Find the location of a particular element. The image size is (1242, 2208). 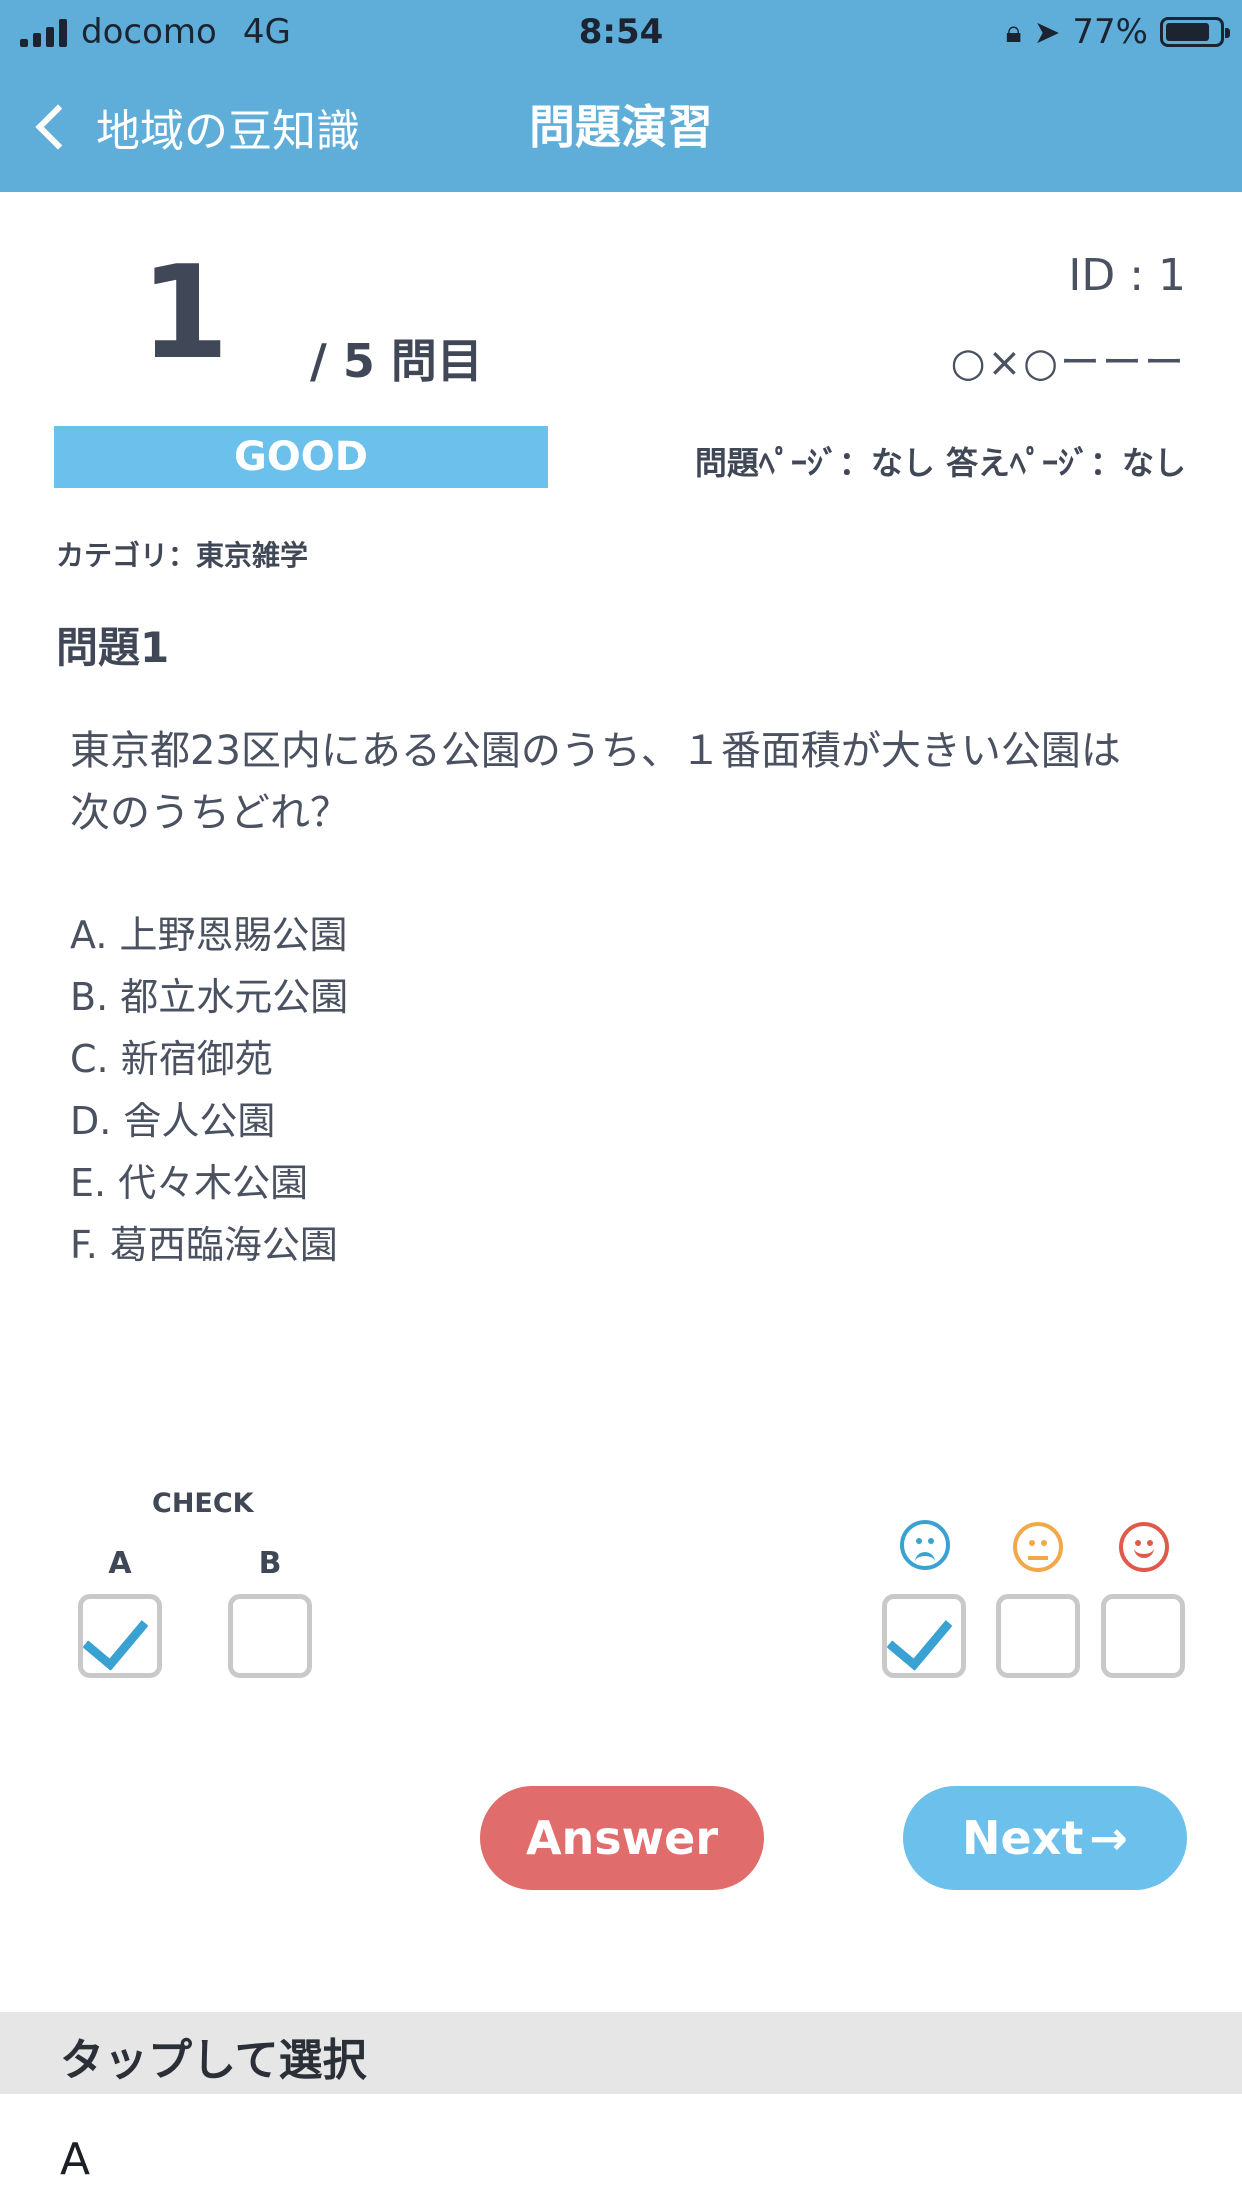

status-right: 🔒︎ ➤ 77% is located at coordinates (1117, 32).